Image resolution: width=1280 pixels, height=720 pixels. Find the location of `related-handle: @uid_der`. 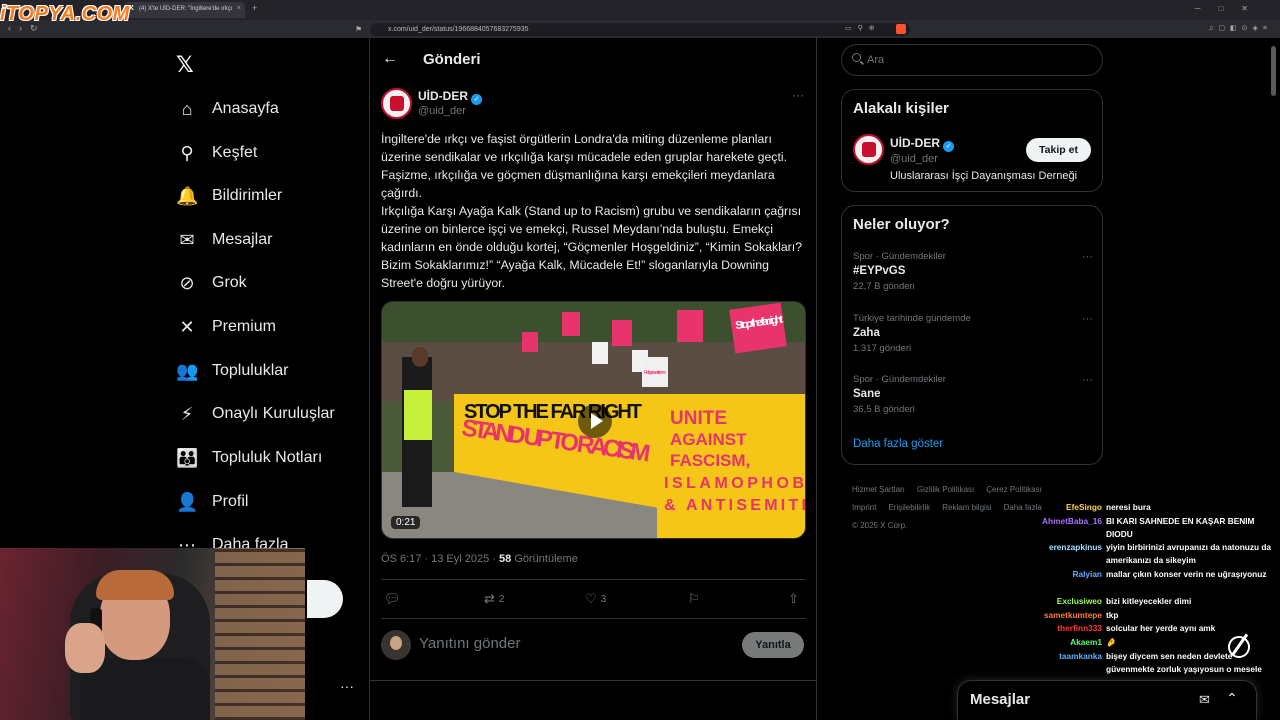

related-handle: @uid_der is located at coordinates (914, 159).